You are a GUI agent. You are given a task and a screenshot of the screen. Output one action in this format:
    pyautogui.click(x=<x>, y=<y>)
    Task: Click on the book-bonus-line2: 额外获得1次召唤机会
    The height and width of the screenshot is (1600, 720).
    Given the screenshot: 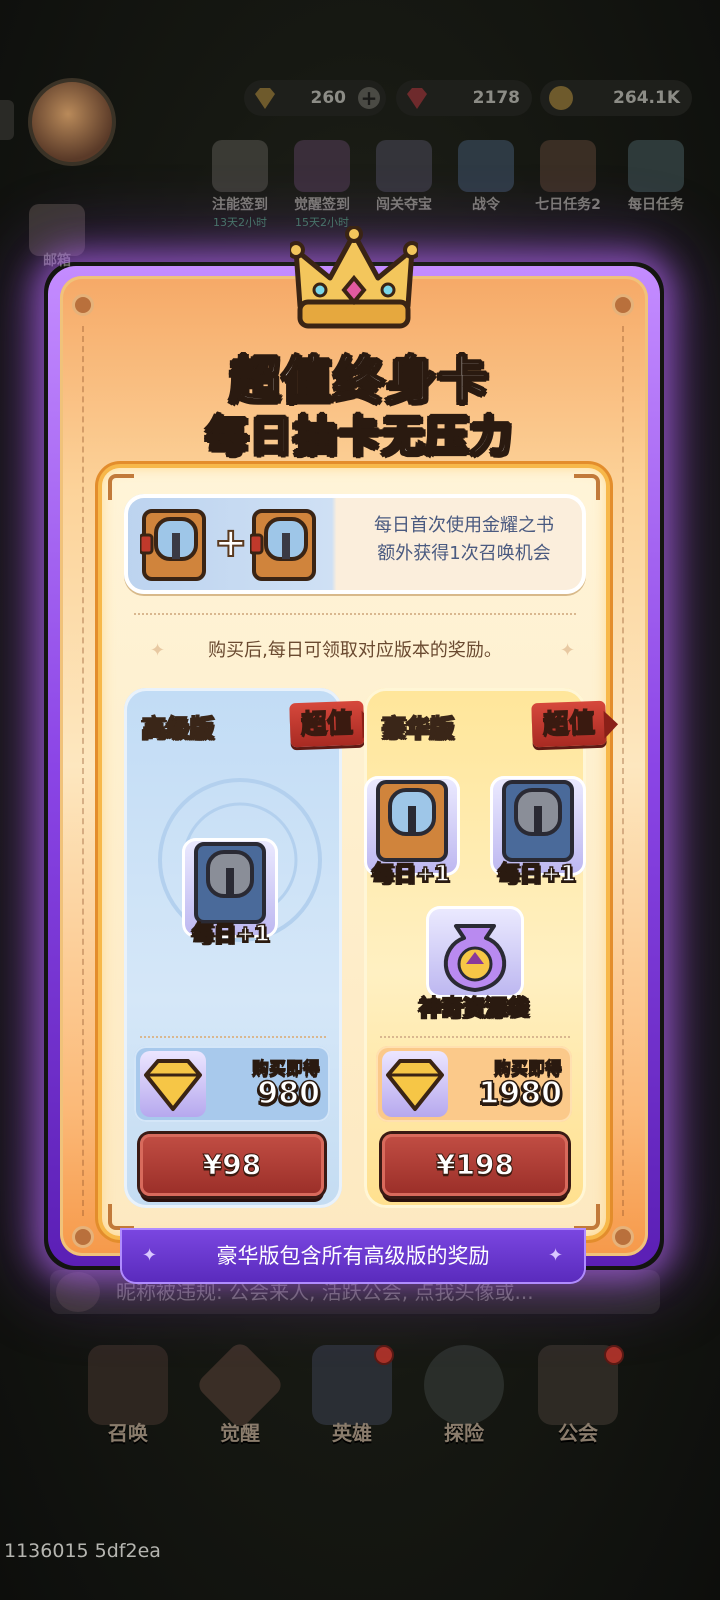 What is the action you would take?
    pyautogui.click(x=464, y=553)
    